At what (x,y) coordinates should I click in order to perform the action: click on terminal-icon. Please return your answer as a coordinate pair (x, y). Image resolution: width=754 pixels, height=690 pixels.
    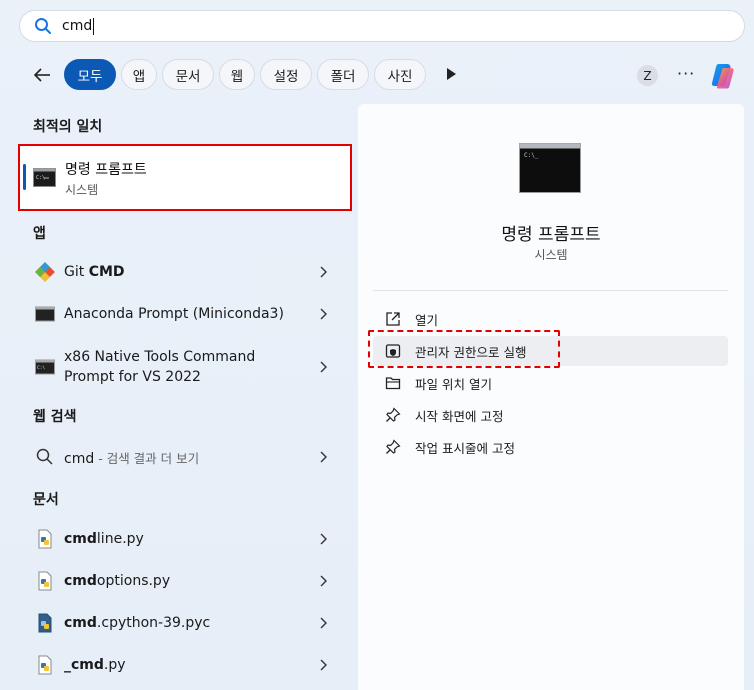
    Looking at the image, I should click on (45, 314).